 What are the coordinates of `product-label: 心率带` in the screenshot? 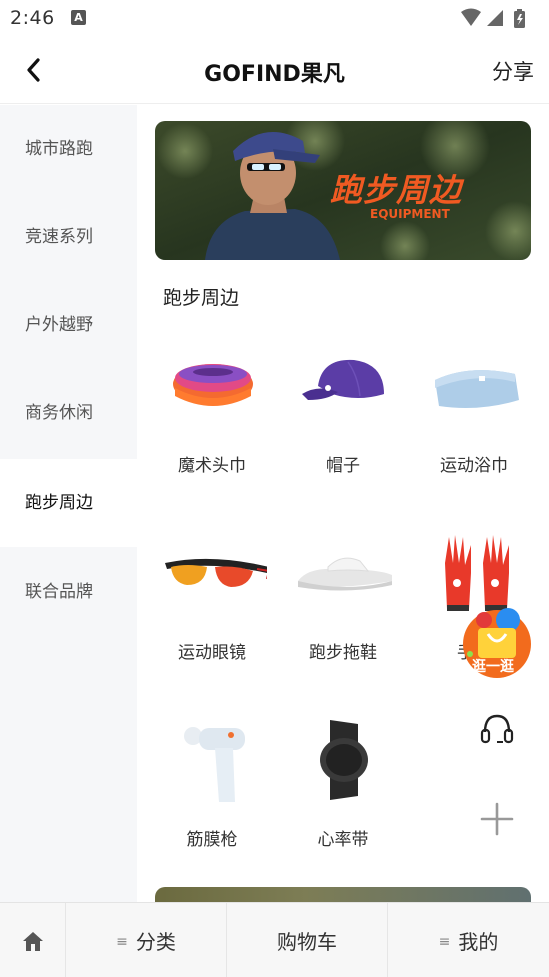 It's located at (343, 840).